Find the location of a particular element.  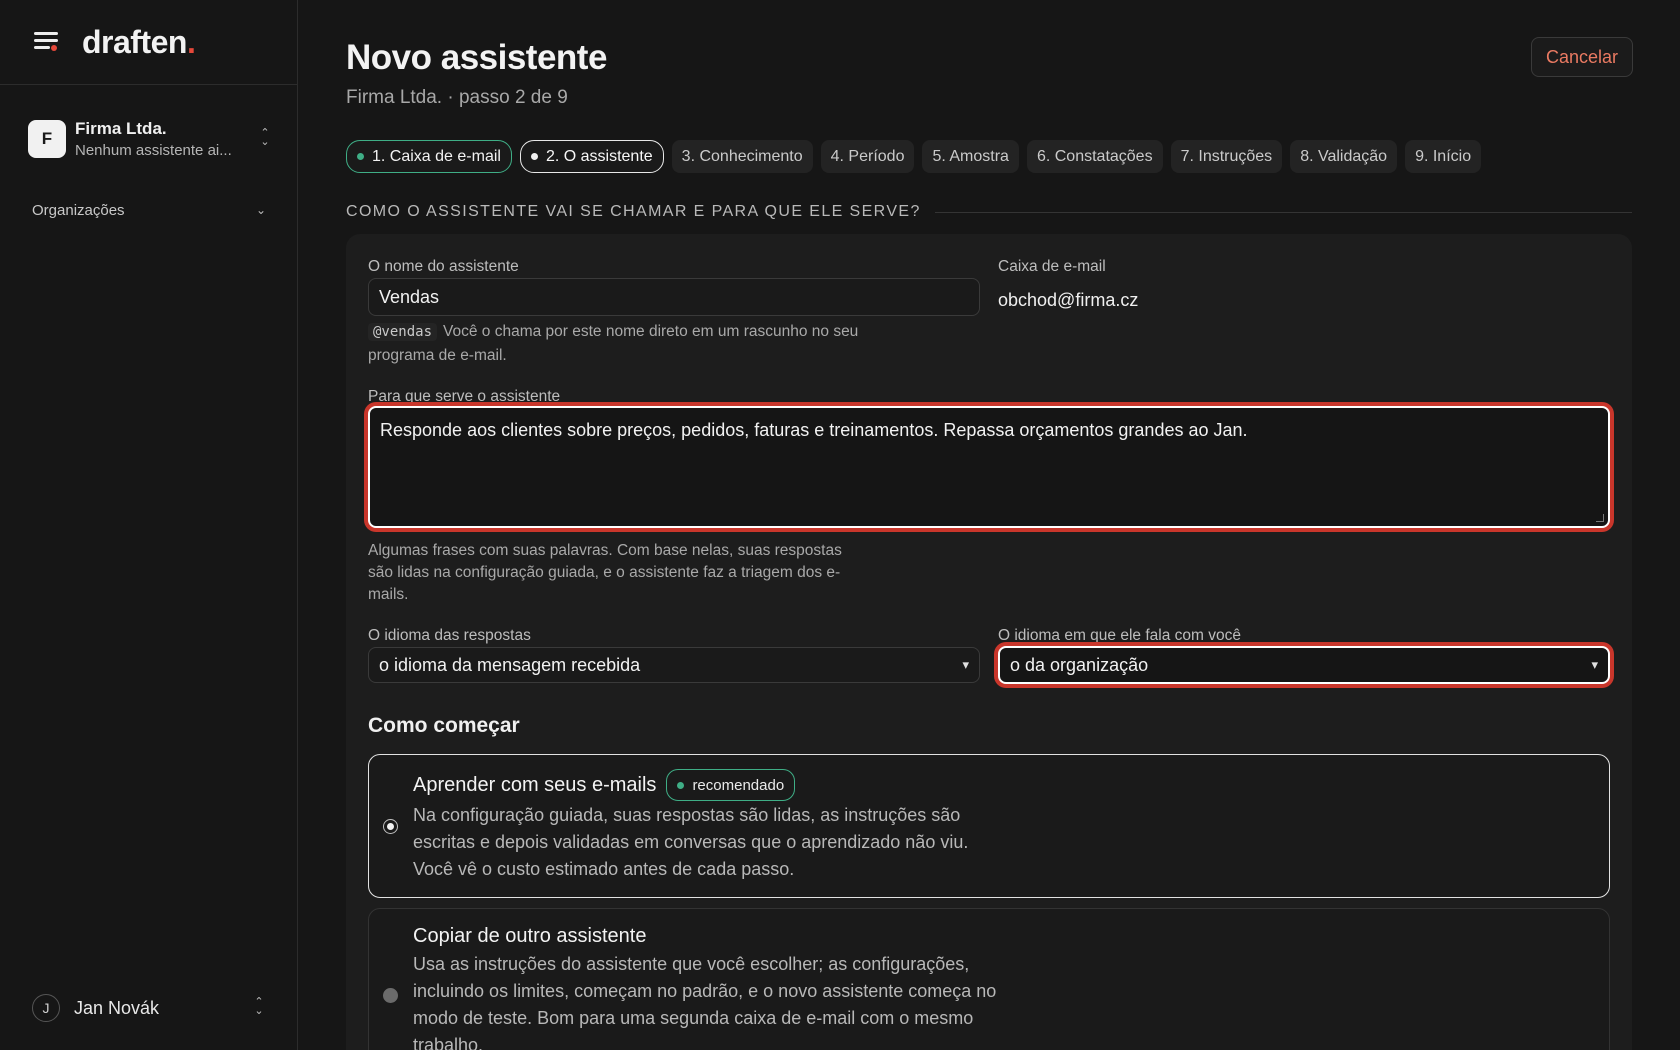

step-label: 9. Início is located at coordinates (1443, 156).